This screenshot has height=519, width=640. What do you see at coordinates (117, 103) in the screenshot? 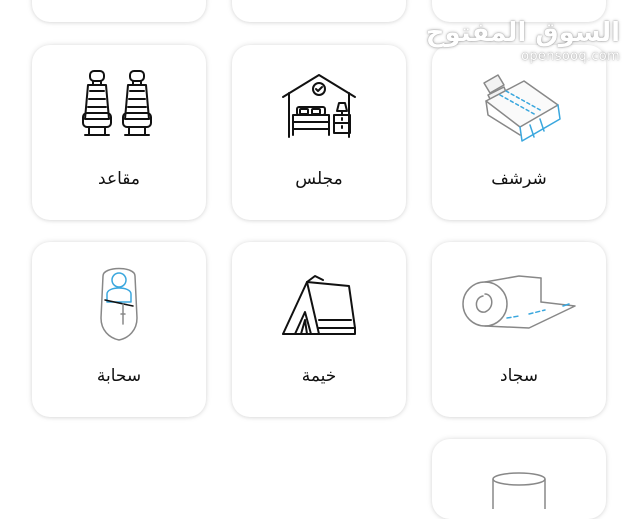
I see `car-seats-icon` at bounding box center [117, 103].